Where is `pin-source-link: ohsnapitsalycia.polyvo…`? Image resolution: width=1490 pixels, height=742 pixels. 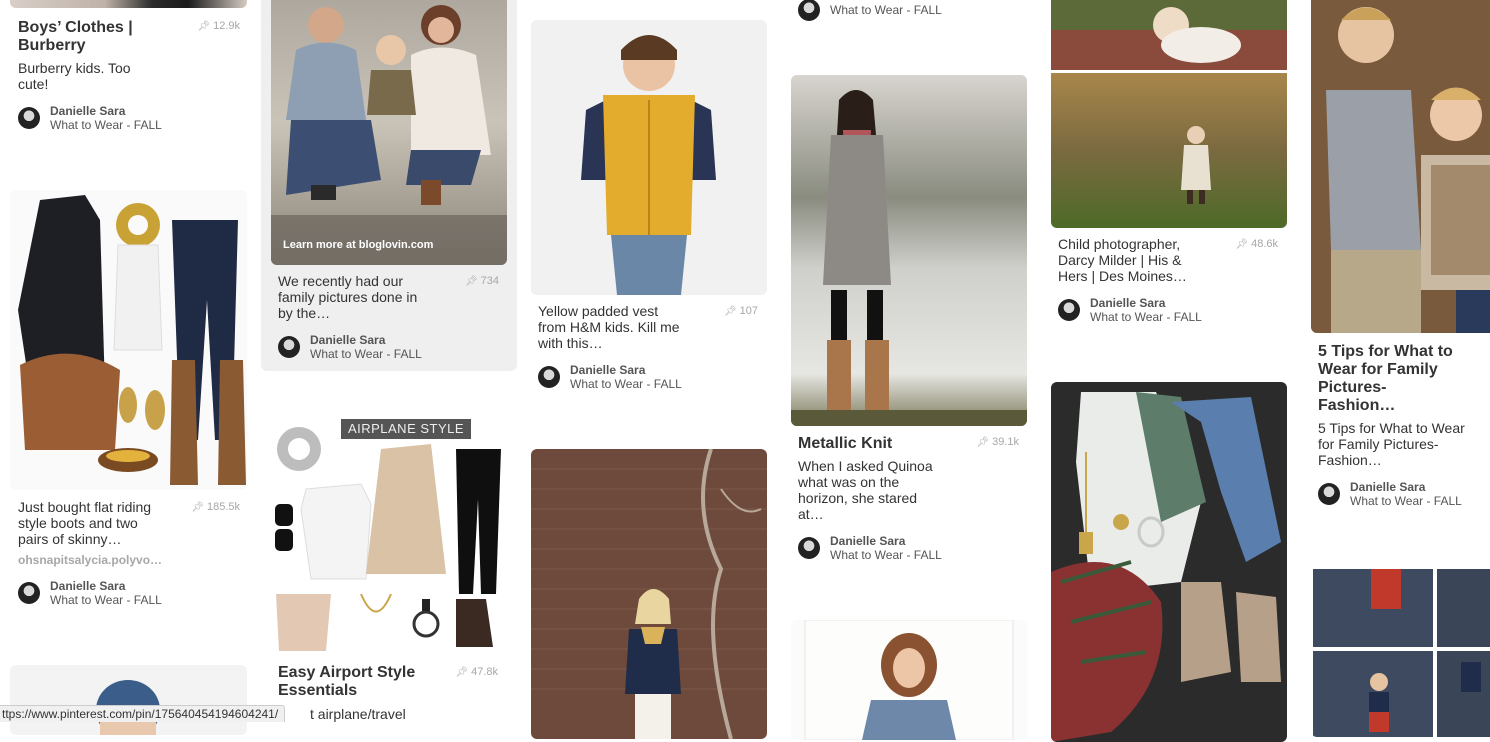 pin-source-link: ohsnapitsalycia.polyvo… is located at coordinates (90, 560).